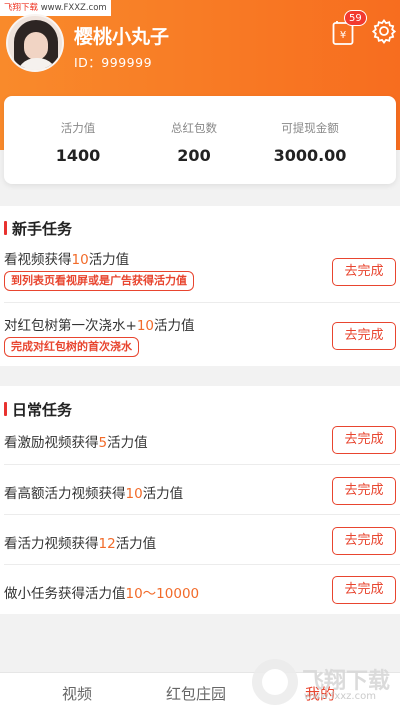  Describe the element at coordinates (122, 37) in the screenshot. I see `username: 樱桃小丸子` at that location.